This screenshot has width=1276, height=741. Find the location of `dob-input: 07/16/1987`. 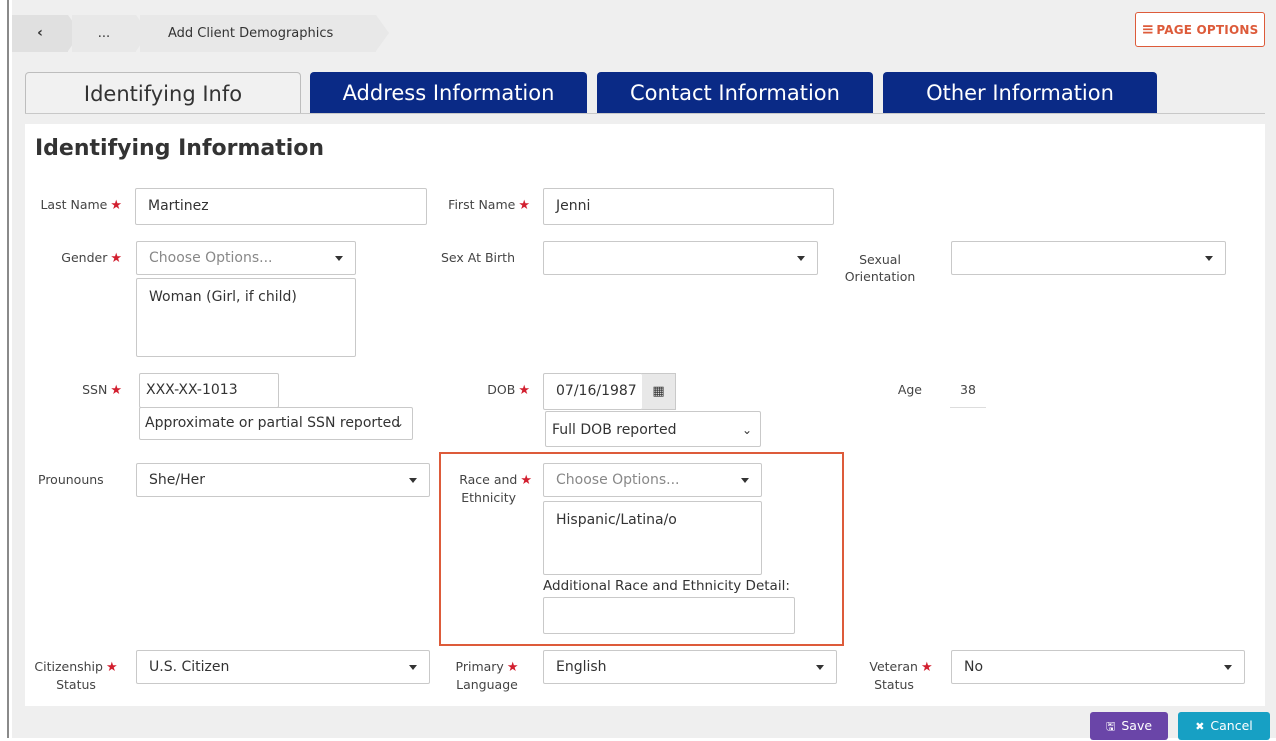

dob-input: 07/16/1987 is located at coordinates (593, 391).